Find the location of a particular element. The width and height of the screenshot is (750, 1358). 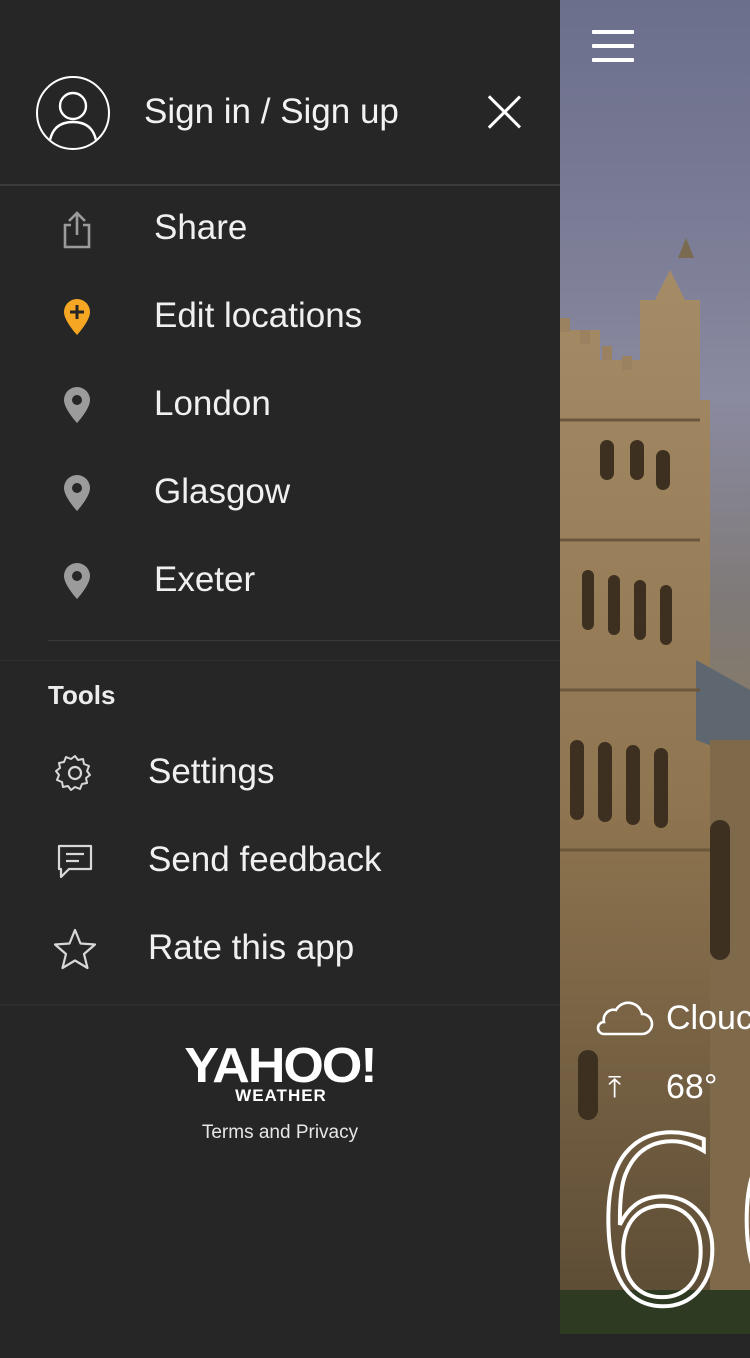

logo-wordmark: YAHOO! is located at coordinates (280, 1066).